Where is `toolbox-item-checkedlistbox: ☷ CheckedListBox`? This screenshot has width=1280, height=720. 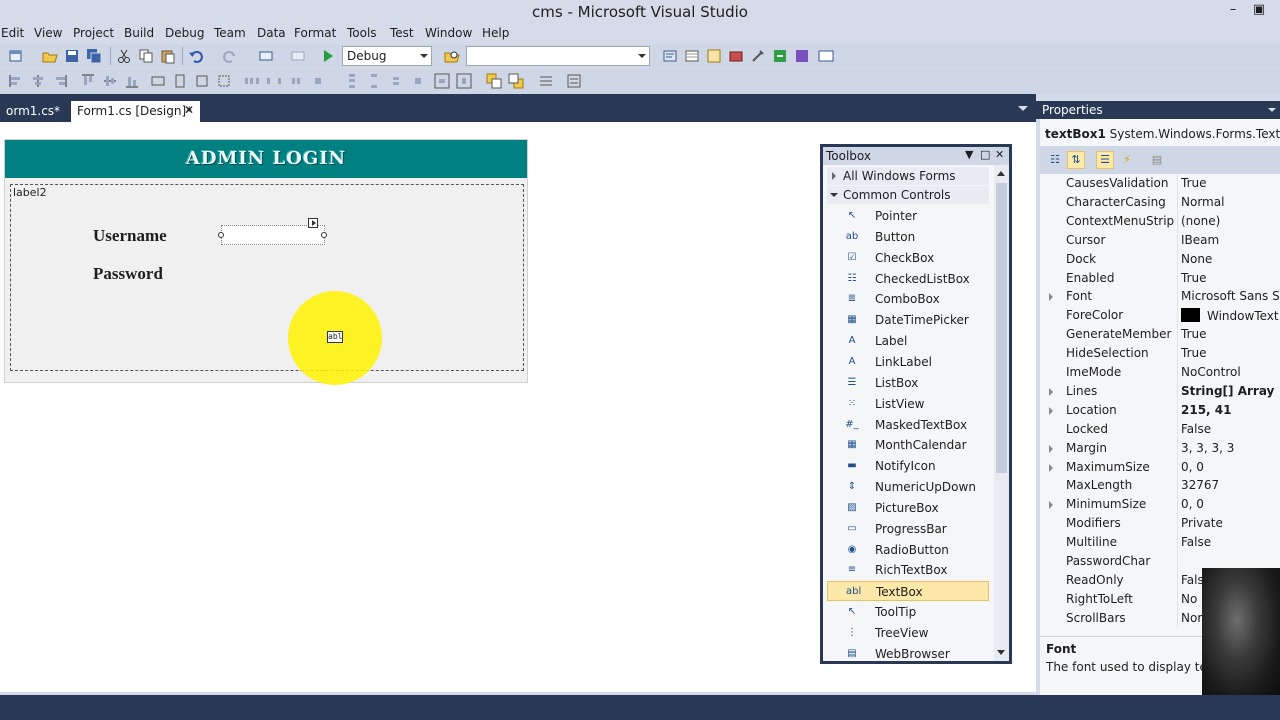
toolbox-item-checkedlistbox: ☷ CheckedListBox is located at coordinates (908, 279).